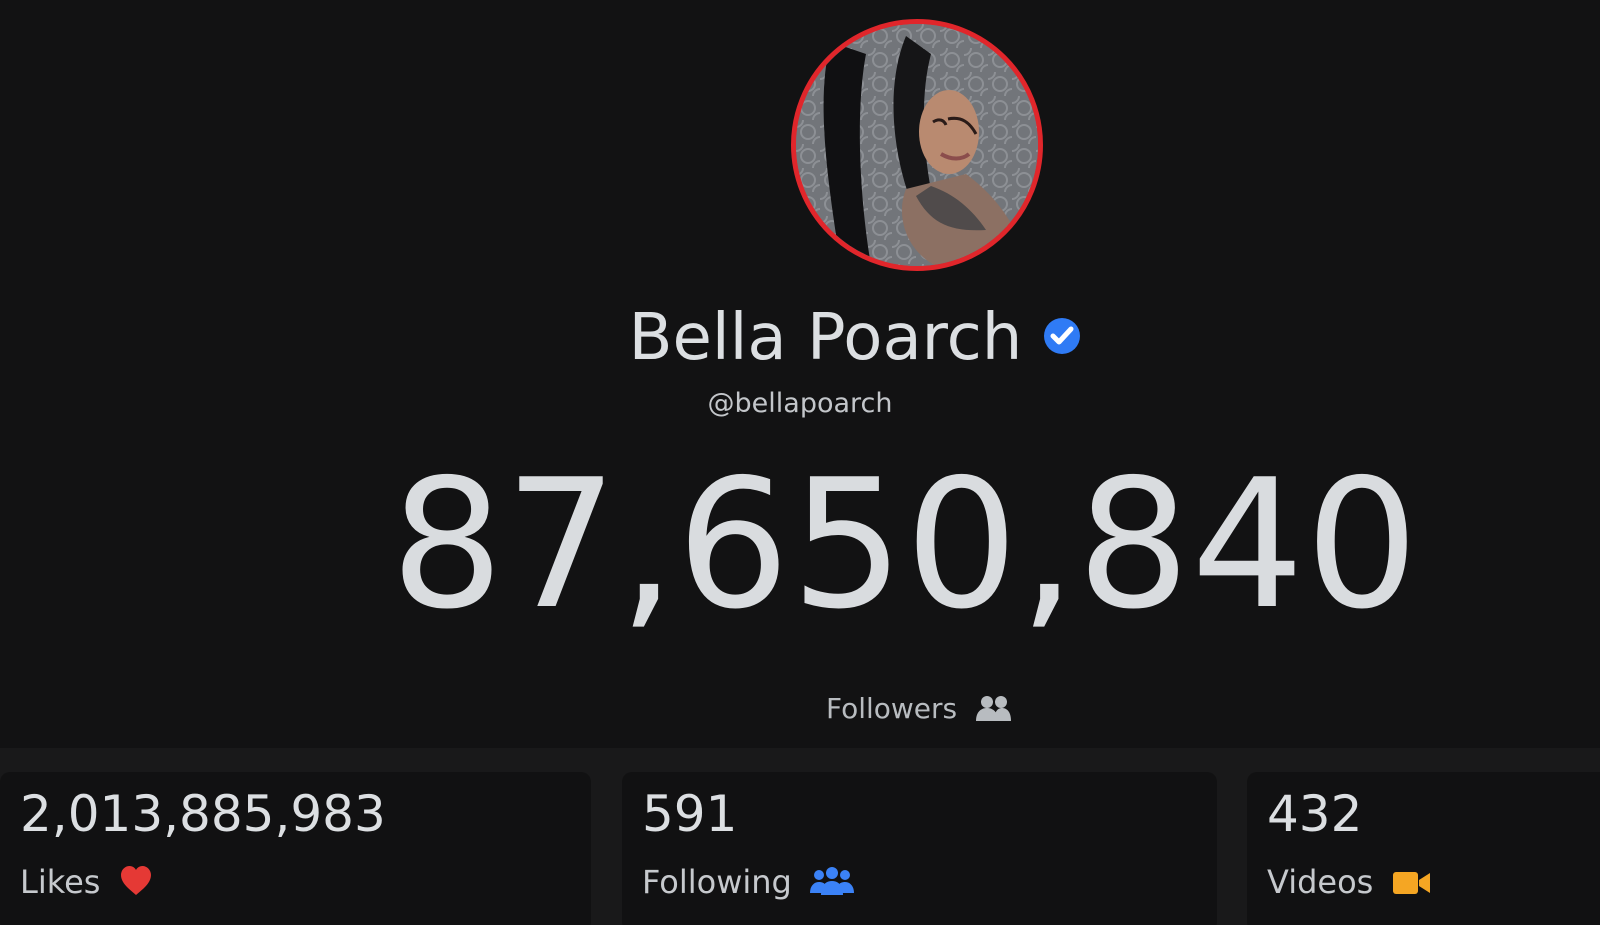 This screenshot has height=925, width=1600. What do you see at coordinates (1320, 882) in the screenshot?
I see `videos-label: Videos` at bounding box center [1320, 882].